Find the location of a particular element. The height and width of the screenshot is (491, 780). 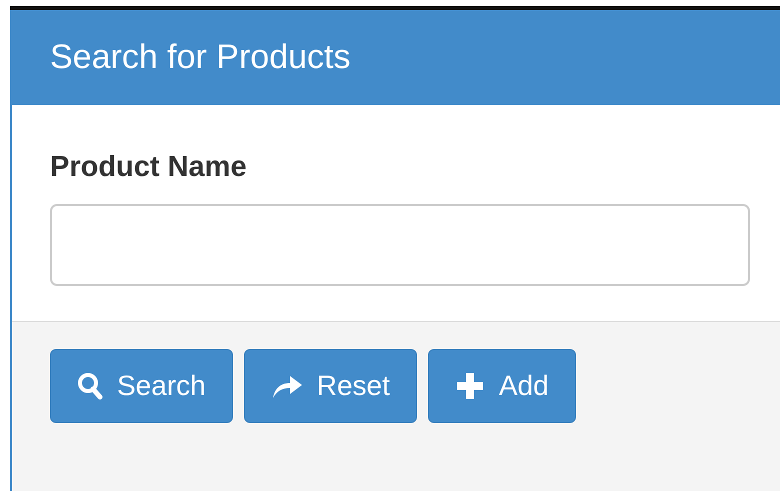

arrow-icon is located at coordinates (286, 386).